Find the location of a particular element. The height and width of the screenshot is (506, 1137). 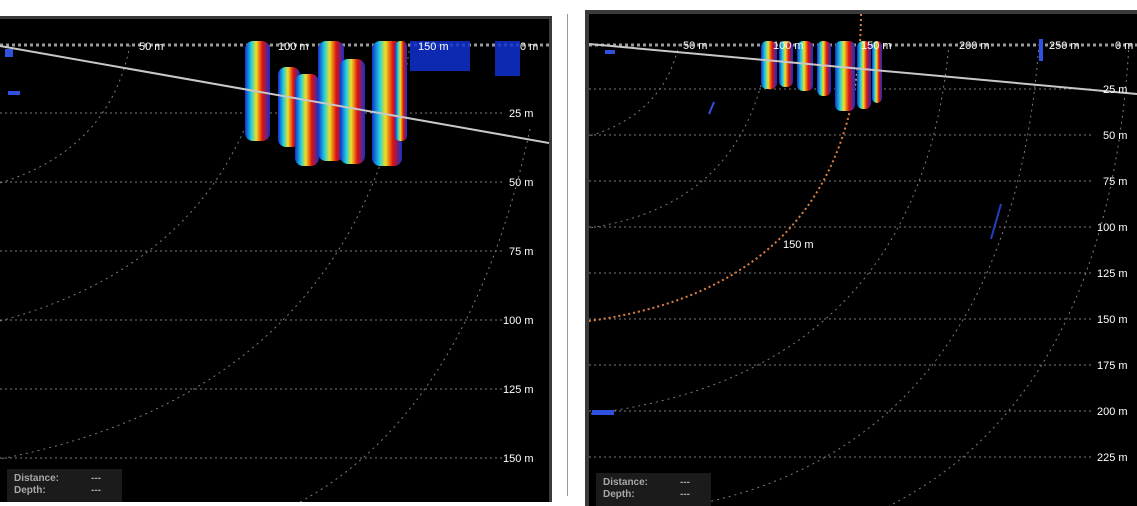

panel-divider is located at coordinates (567, 255).